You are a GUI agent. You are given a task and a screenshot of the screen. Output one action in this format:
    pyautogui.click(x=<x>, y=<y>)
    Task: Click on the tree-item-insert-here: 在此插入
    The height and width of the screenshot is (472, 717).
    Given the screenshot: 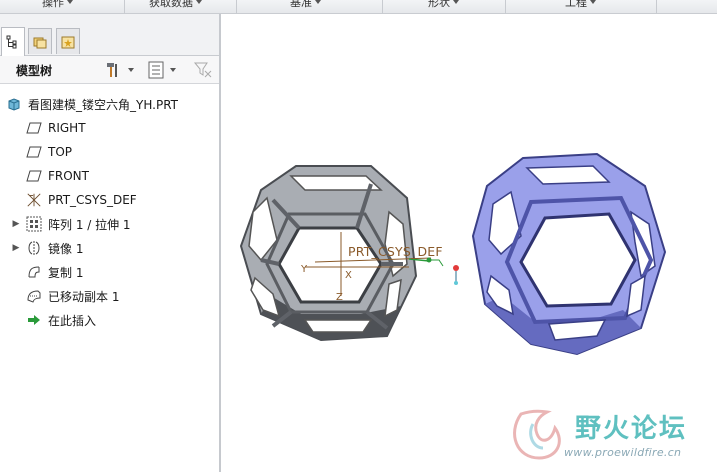 What is the action you would take?
    pyautogui.click(x=61, y=320)
    